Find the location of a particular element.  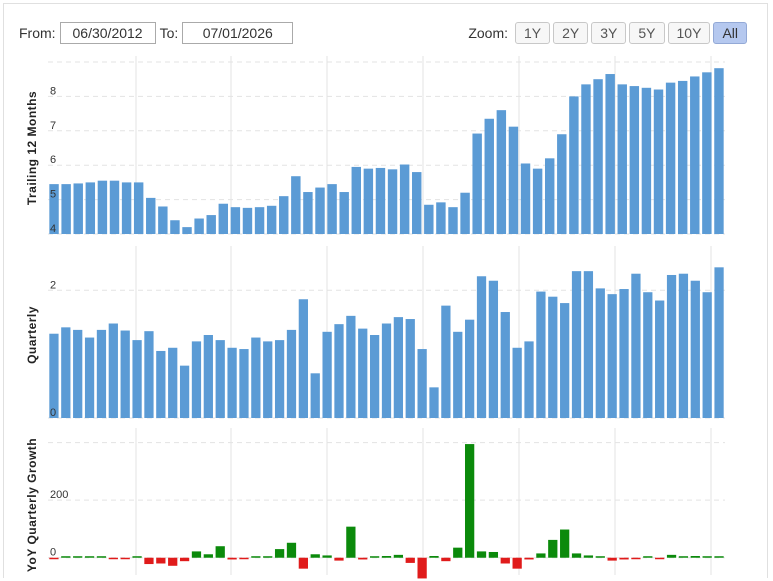

y-tick-label: 7 is located at coordinates (53, 126).